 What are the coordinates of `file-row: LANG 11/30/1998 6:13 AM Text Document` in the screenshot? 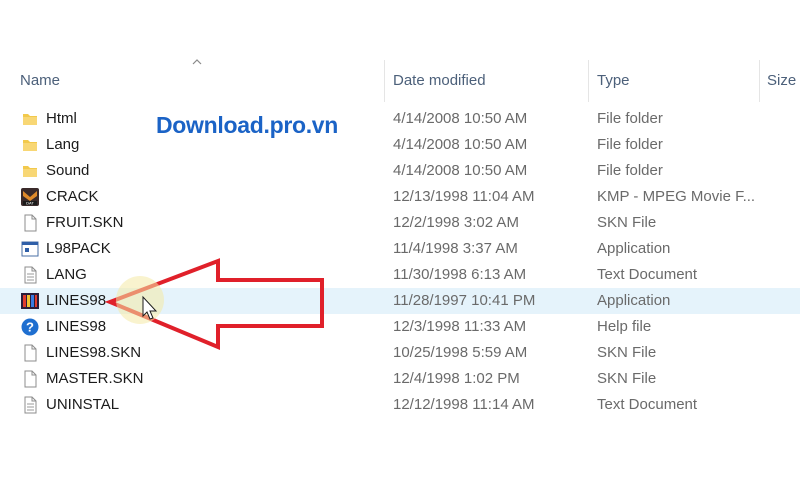 It's located at (400, 275).